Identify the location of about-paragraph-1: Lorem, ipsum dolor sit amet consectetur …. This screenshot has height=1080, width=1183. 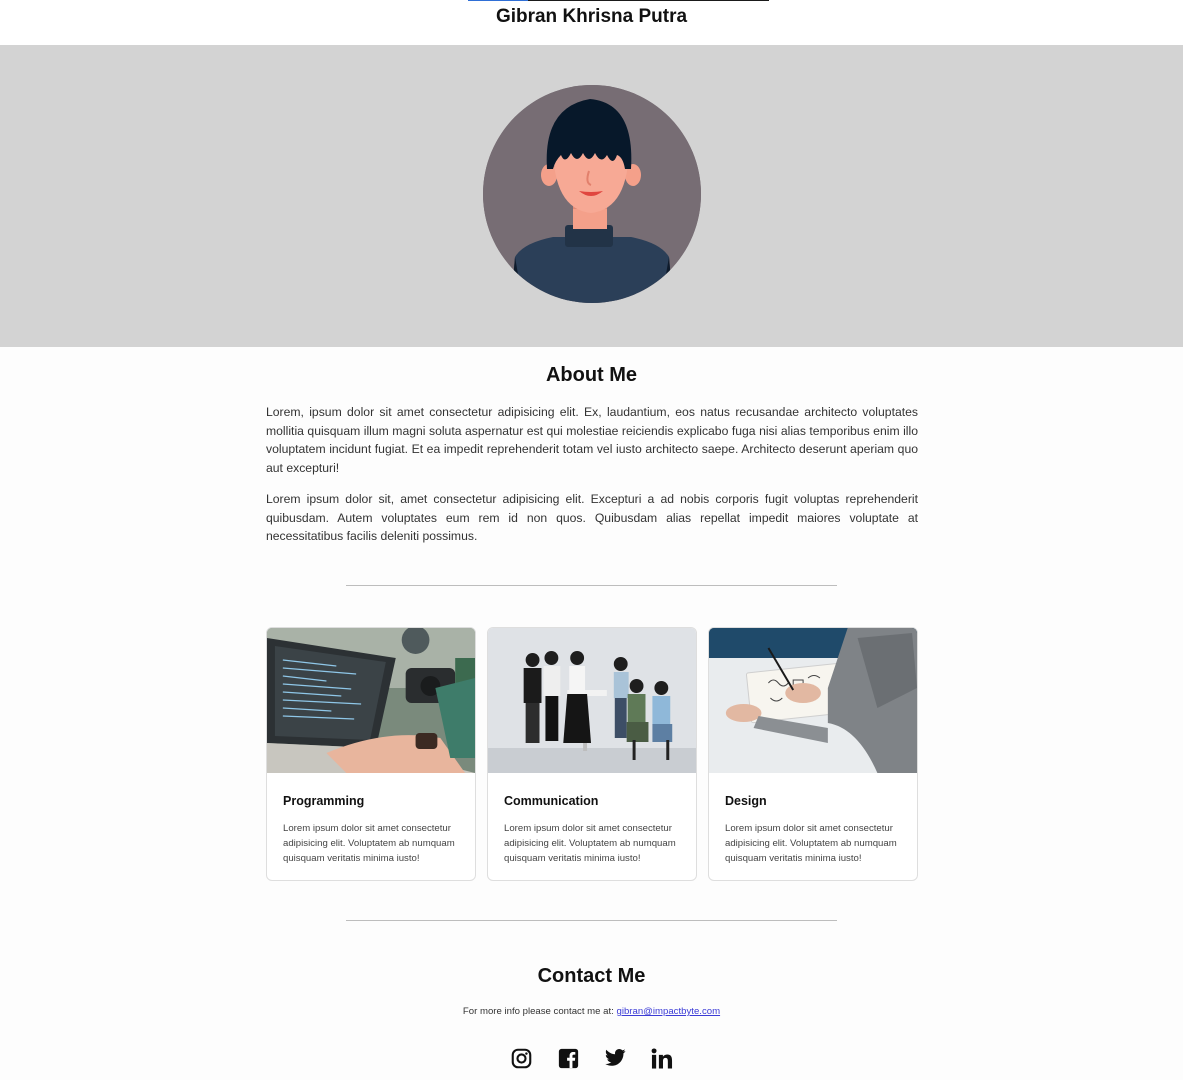
(592, 440).